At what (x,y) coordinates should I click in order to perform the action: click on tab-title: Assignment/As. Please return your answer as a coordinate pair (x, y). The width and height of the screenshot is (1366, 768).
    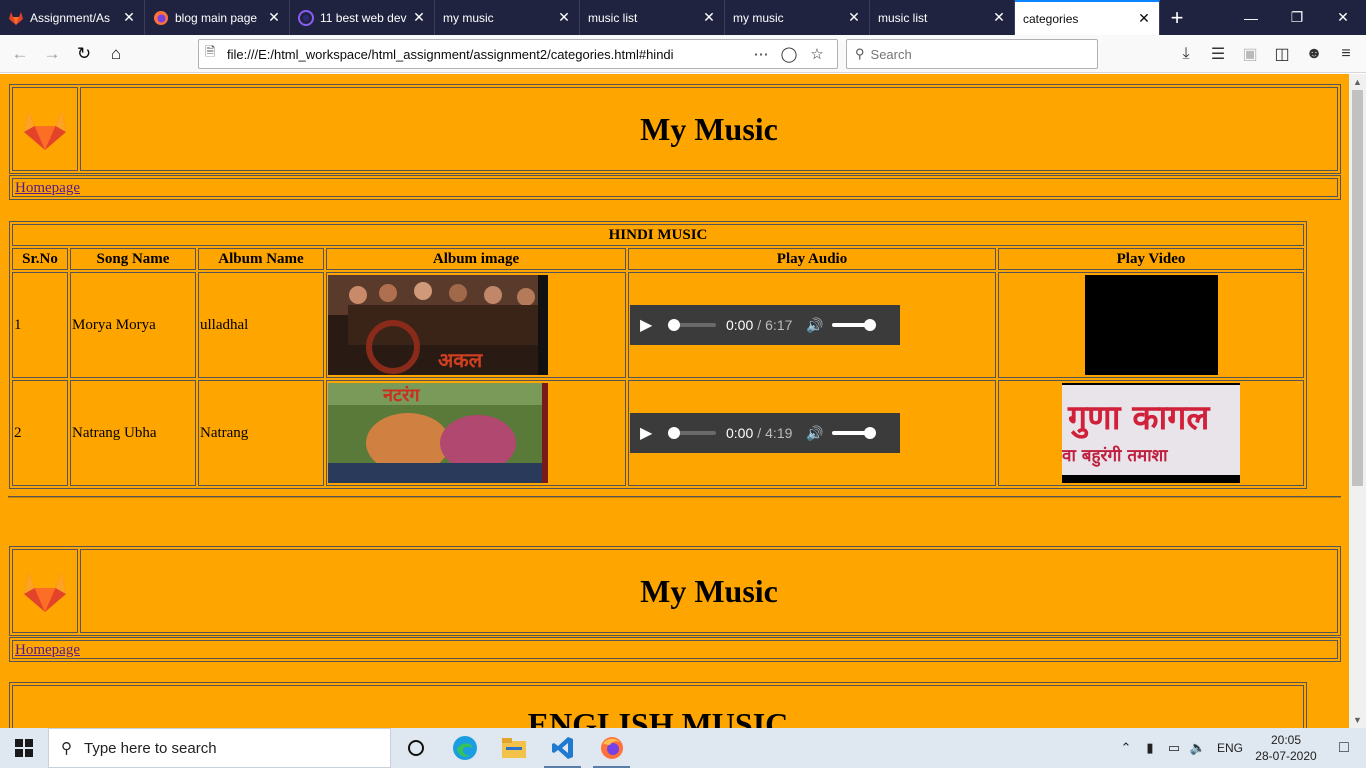
    Looking at the image, I should click on (70, 17).